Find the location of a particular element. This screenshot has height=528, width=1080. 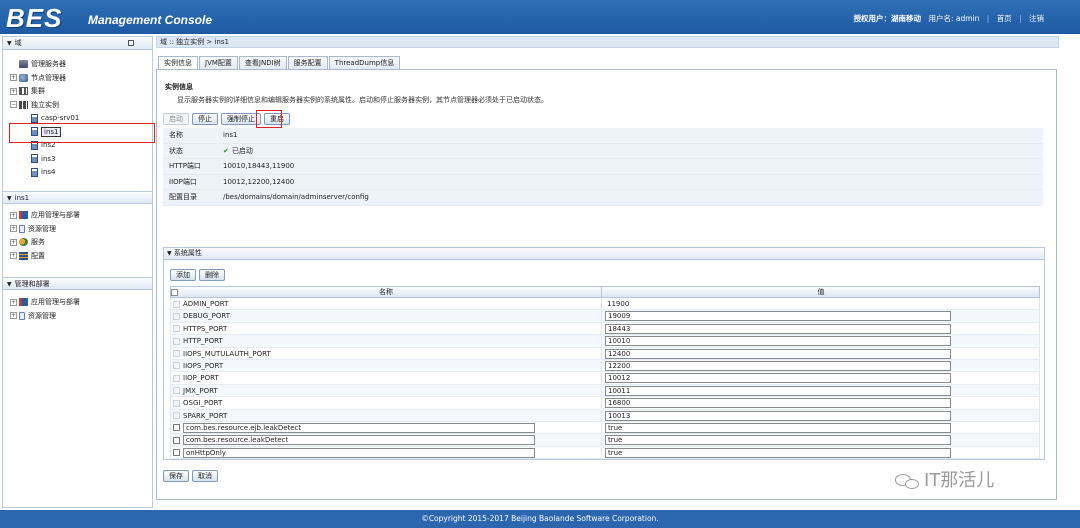

add-property-button: 添加 is located at coordinates (183, 275).